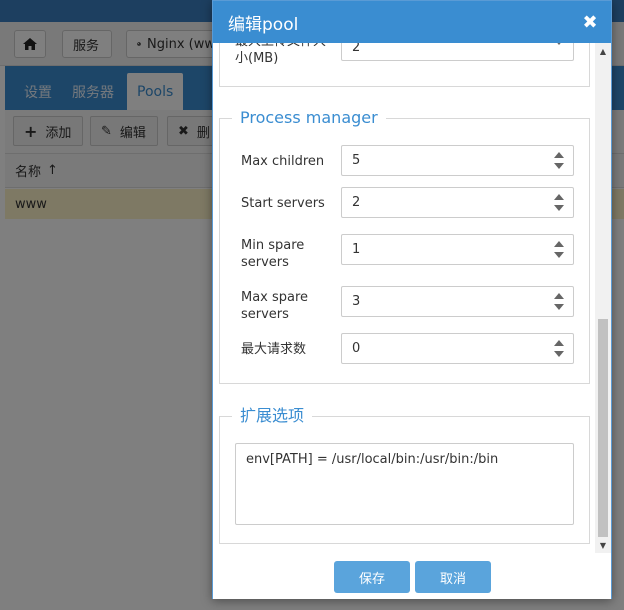 The height and width of the screenshot is (610, 624). What do you see at coordinates (263, 24) in the screenshot?
I see `dialog-title: 编辑pool` at bounding box center [263, 24].